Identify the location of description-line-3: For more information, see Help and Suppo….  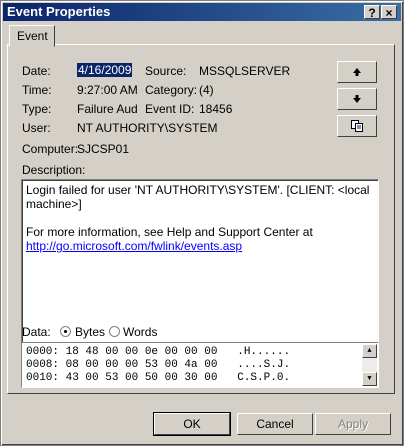
(169, 232).